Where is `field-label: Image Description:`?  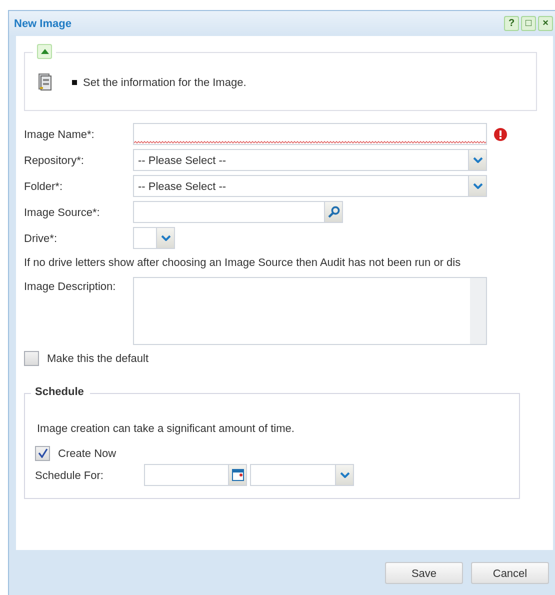 field-label: Image Description: is located at coordinates (70, 285).